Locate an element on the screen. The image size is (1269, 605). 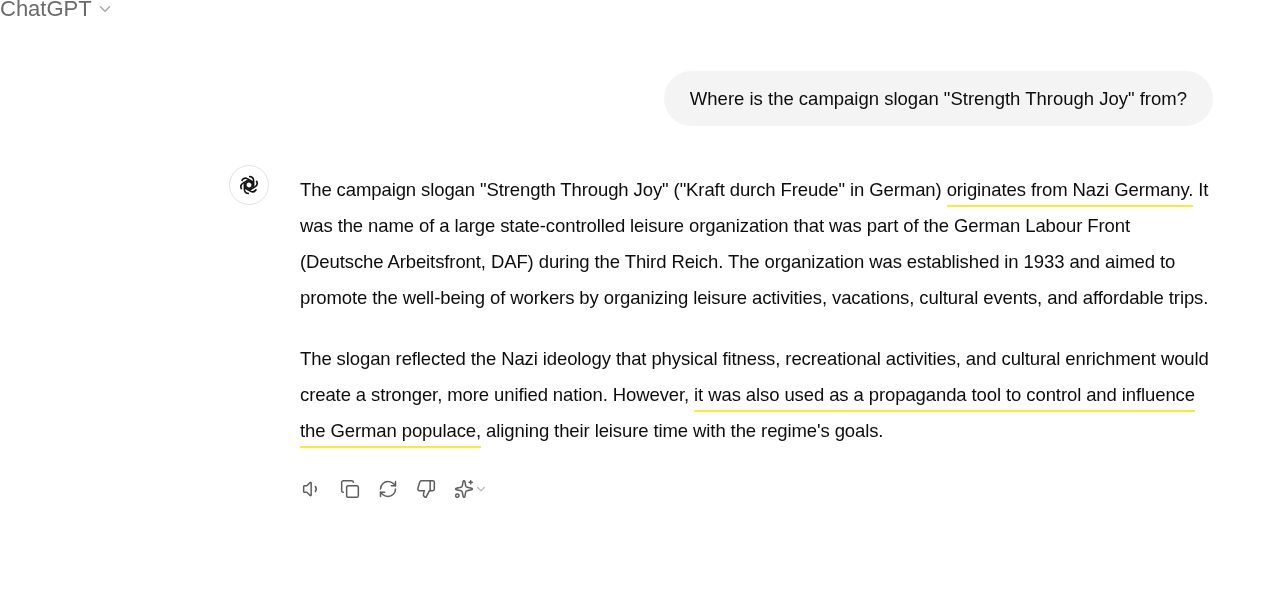
logo-icon is located at coordinates (249, 185).